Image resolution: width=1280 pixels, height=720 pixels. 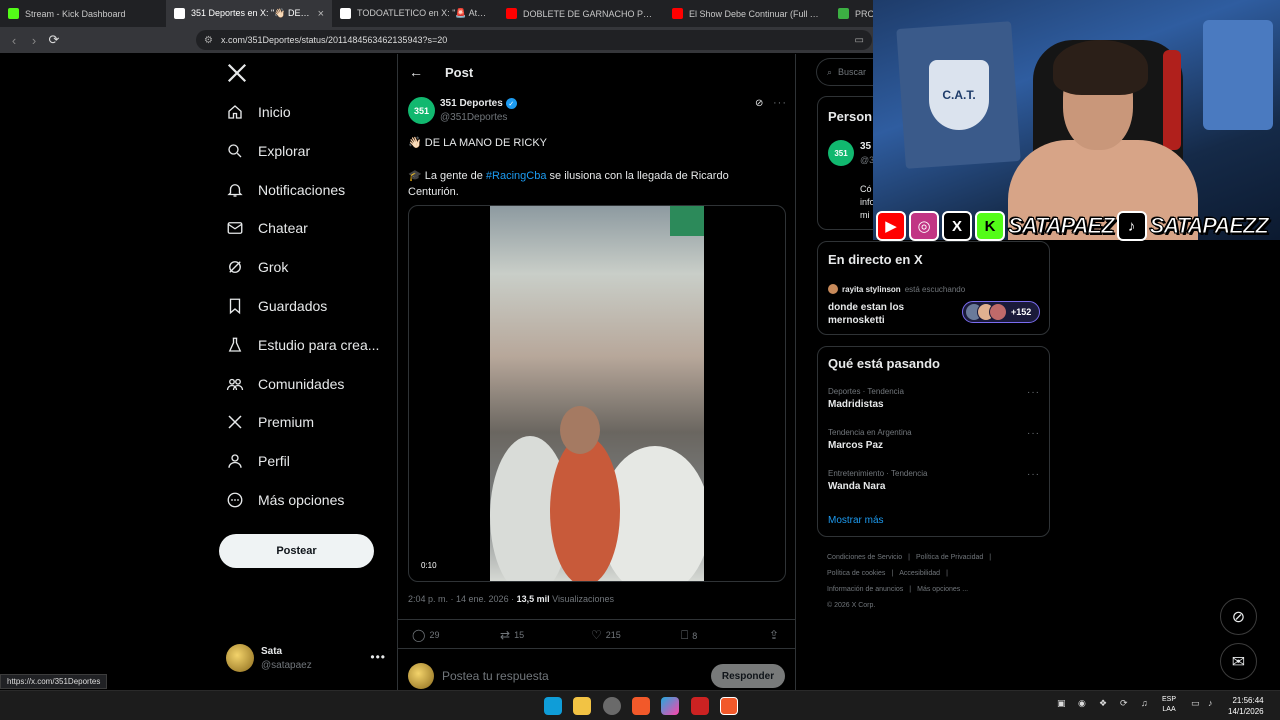 I want to click on footer-link: © 2026 X Corp., so click(x=851, y=605).